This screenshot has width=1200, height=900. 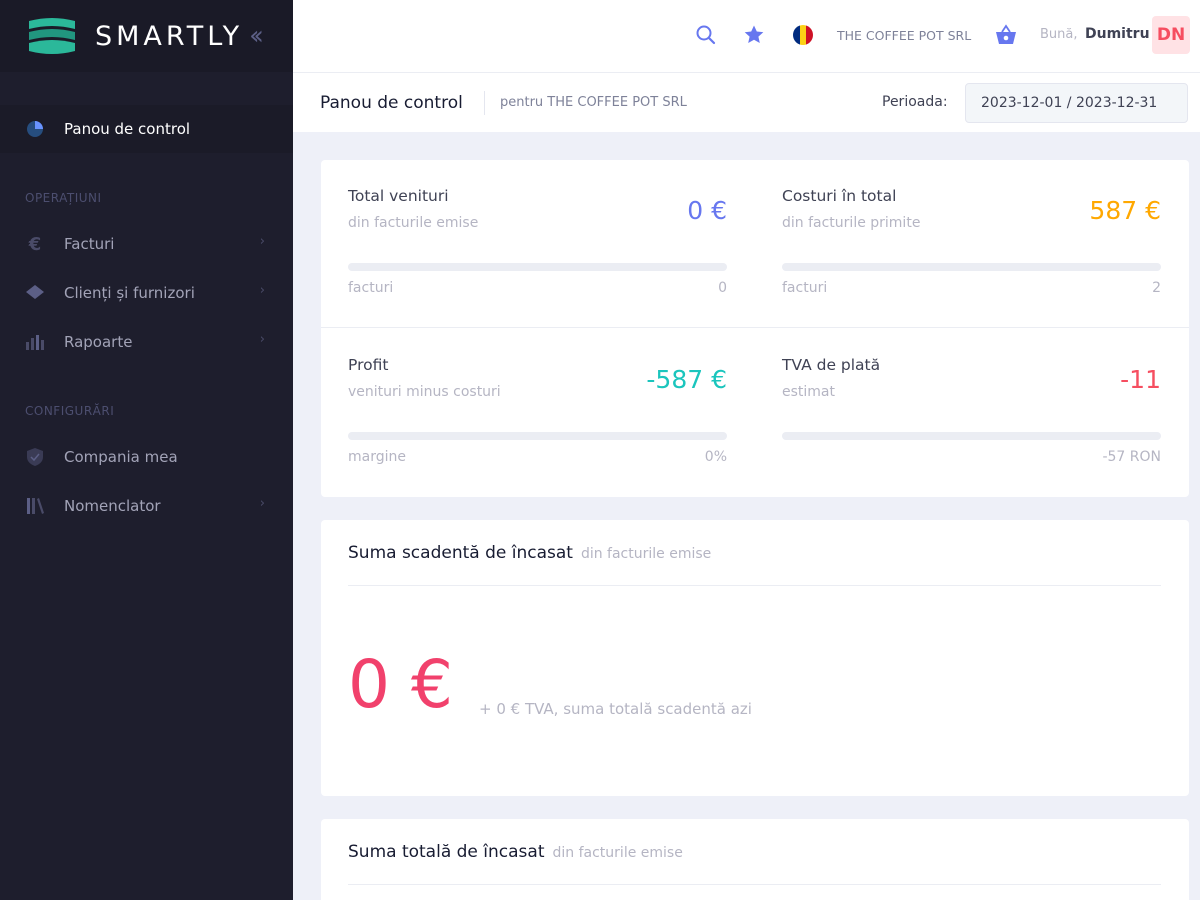 I want to click on stat-value: -11, so click(x=1140, y=379).